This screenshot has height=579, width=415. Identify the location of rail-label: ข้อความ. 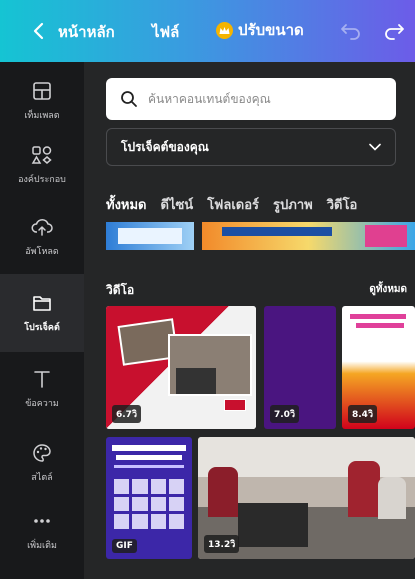
(42, 404).